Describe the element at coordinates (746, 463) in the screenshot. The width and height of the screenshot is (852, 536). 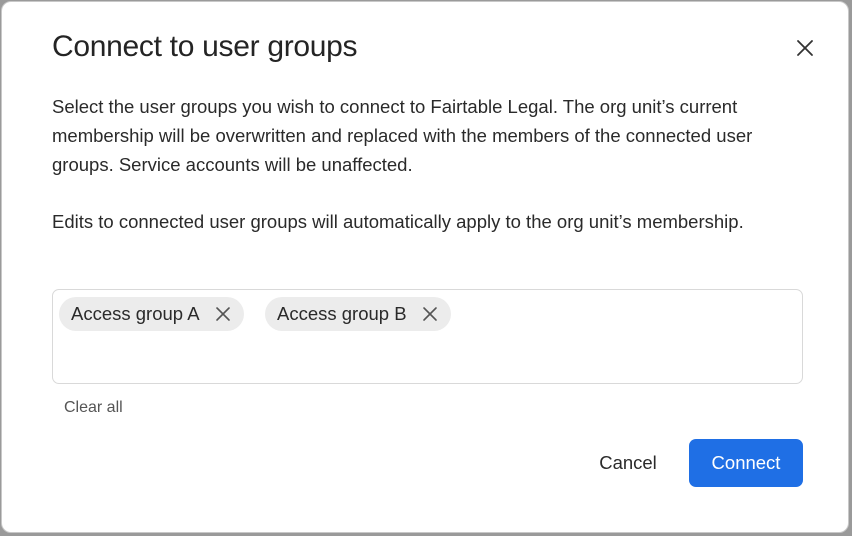
I see `connect-button: Connect` at that location.